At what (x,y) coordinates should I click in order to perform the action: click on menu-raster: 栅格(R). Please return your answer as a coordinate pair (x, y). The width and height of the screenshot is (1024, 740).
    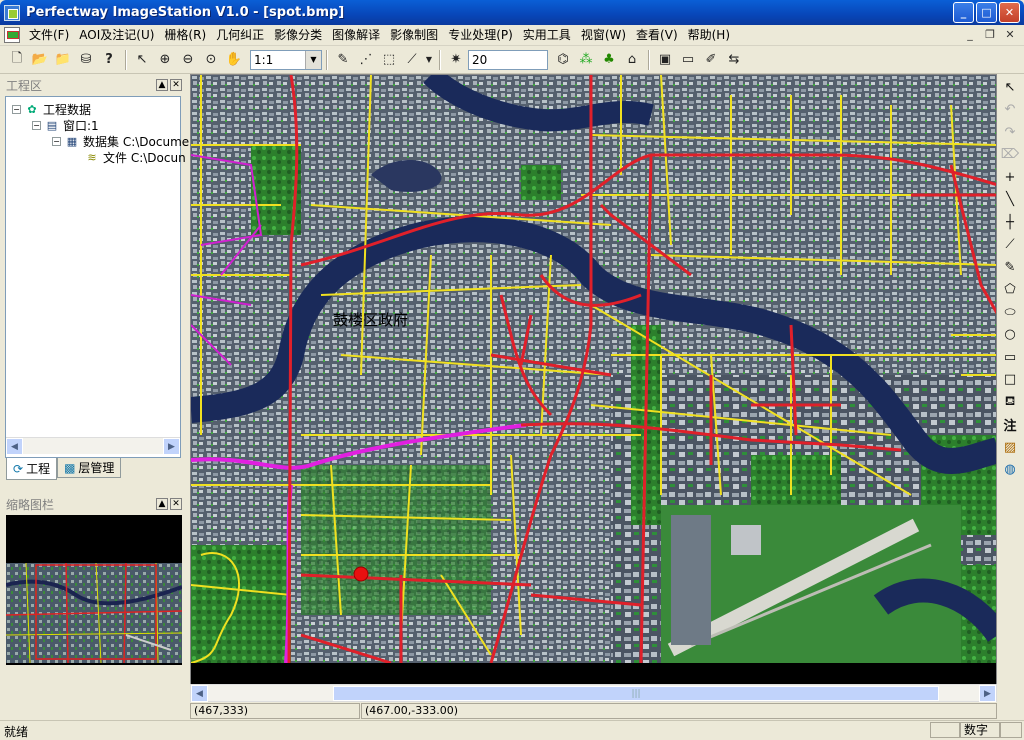
    Looking at the image, I should click on (185, 35).